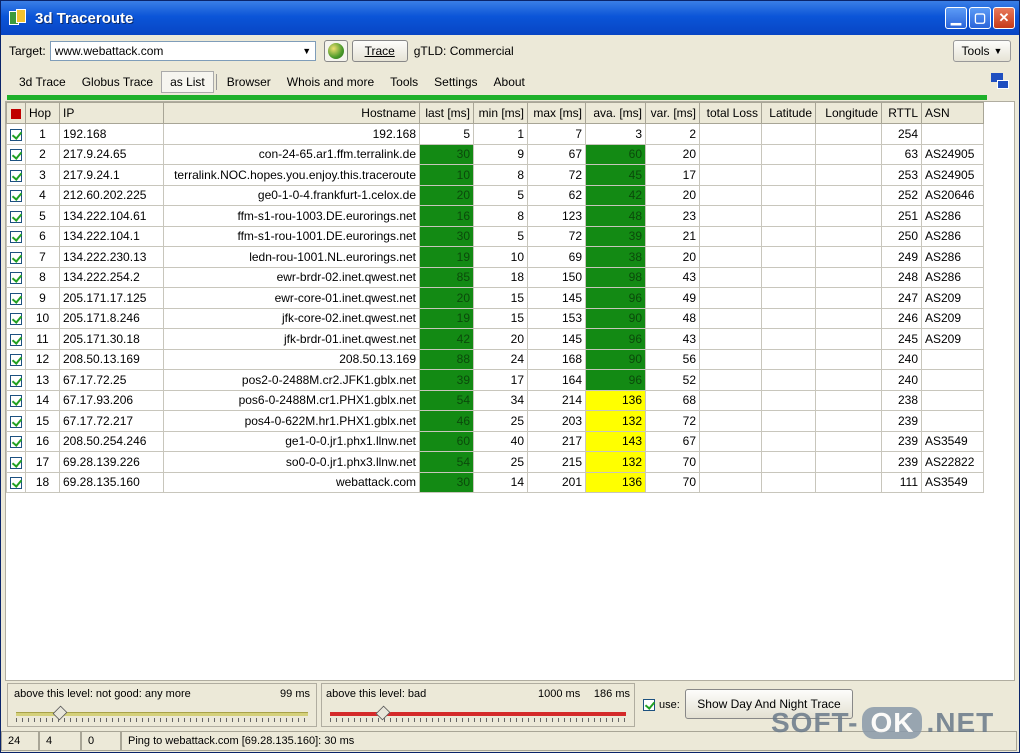 The image size is (1020, 753). I want to click on tab-globus-trace: Globus Trace, so click(117, 82).